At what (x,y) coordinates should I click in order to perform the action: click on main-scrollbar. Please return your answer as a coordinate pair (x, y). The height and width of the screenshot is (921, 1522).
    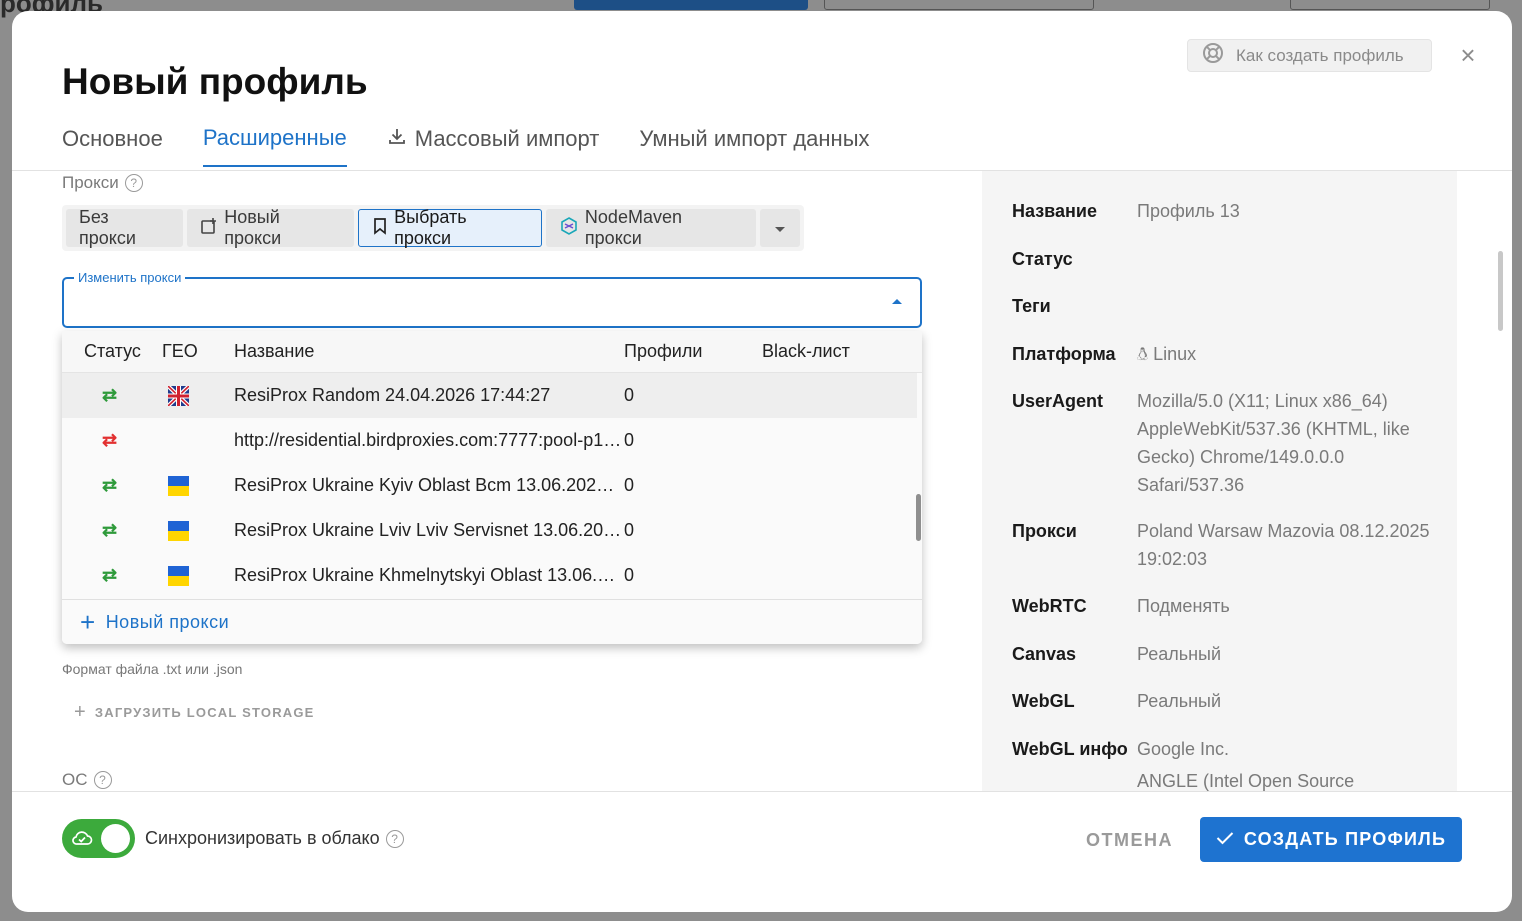
    Looking at the image, I should click on (1500, 291).